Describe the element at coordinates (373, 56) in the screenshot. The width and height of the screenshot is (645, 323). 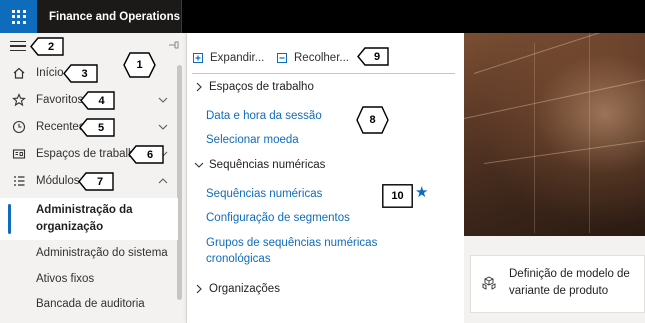
I see `callout-9: 9` at that location.